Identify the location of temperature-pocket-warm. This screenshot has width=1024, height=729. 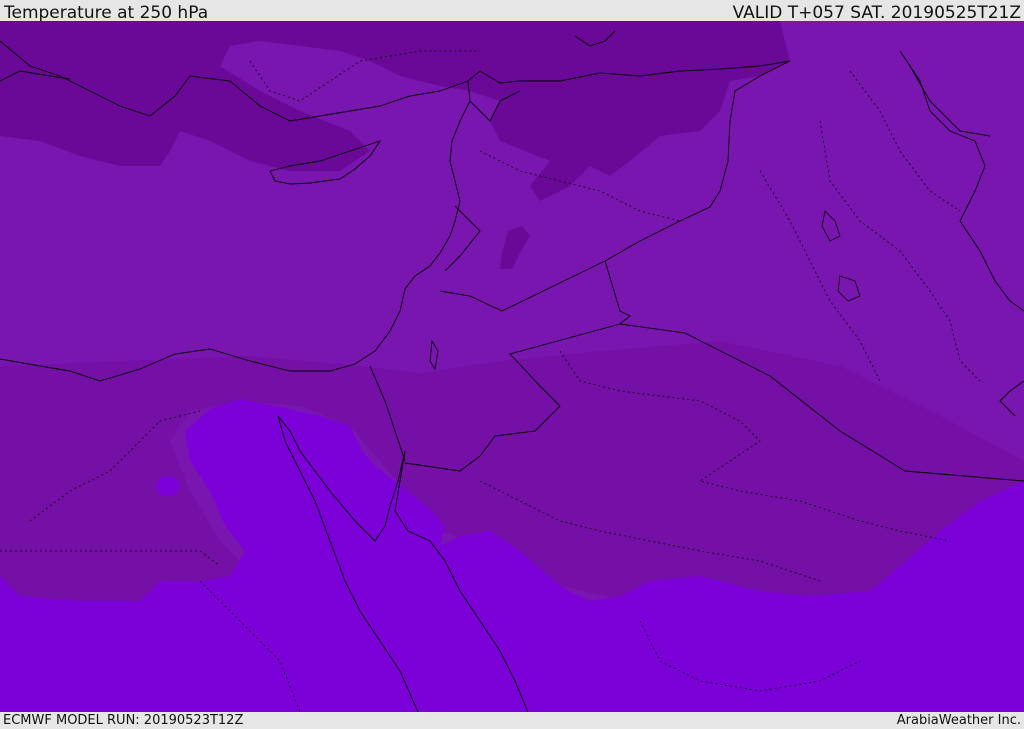
(168, 486).